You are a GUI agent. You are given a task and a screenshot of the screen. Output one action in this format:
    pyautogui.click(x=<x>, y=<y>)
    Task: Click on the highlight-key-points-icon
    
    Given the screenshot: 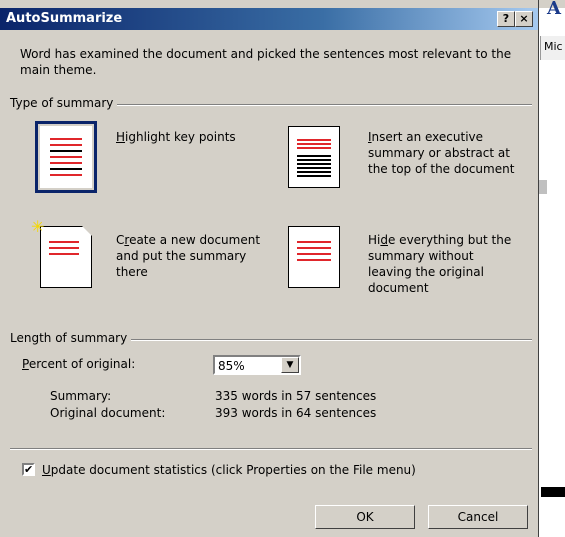 What is the action you would take?
    pyautogui.click(x=66, y=157)
    